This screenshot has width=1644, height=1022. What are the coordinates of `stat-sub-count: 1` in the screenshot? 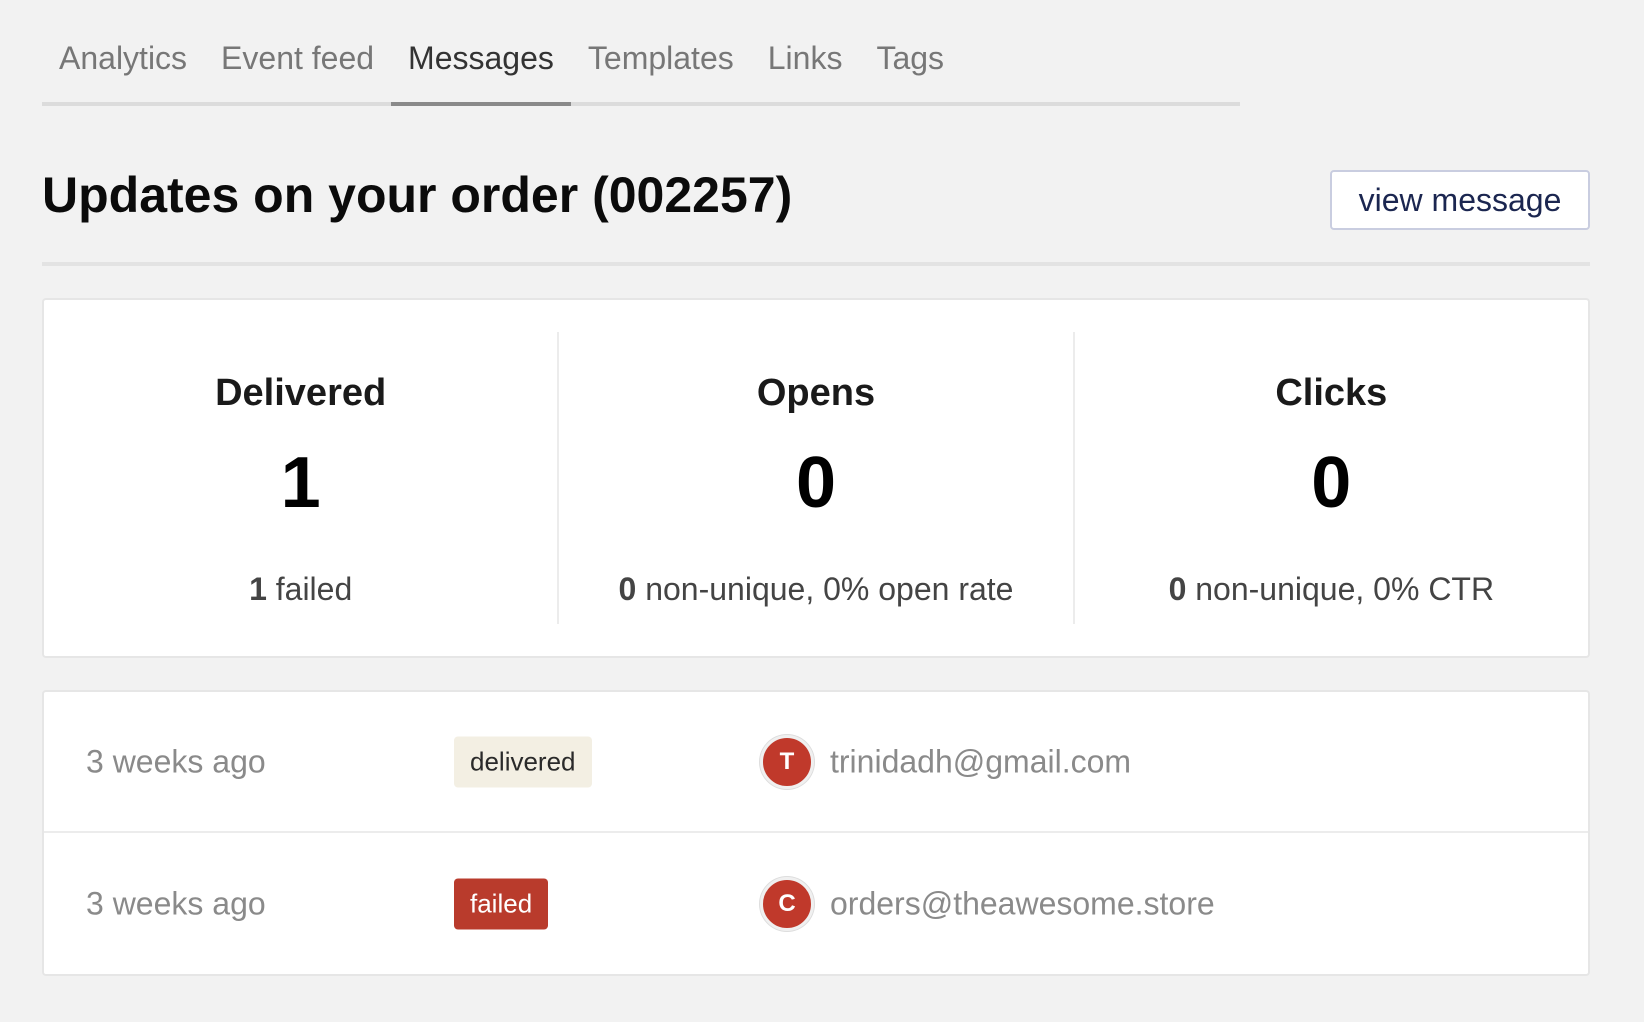 It's located at (258, 589).